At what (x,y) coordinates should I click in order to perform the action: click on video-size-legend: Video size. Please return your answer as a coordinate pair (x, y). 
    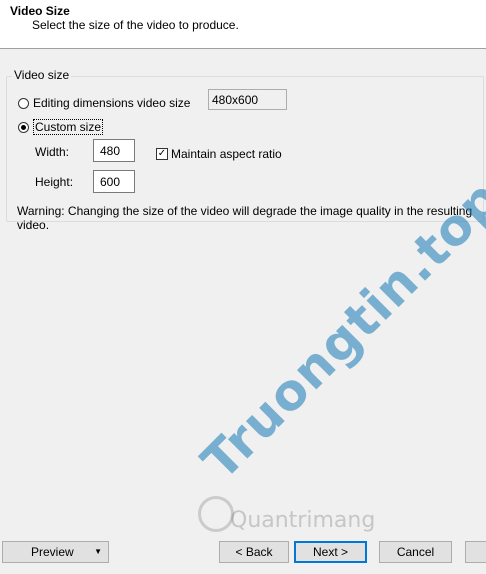
    Looking at the image, I should click on (42, 75).